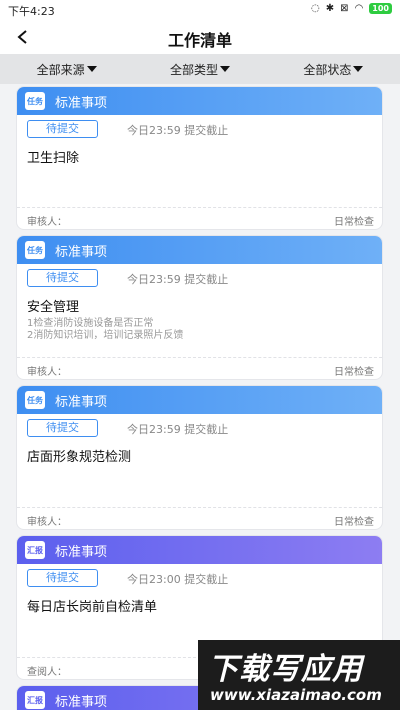 The height and width of the screenshot is (710, 400). What do you see at coordinates (47, 672) in the screenshot?
I see `viewer-label: 查阅人：` at bounding box center [47, 672].